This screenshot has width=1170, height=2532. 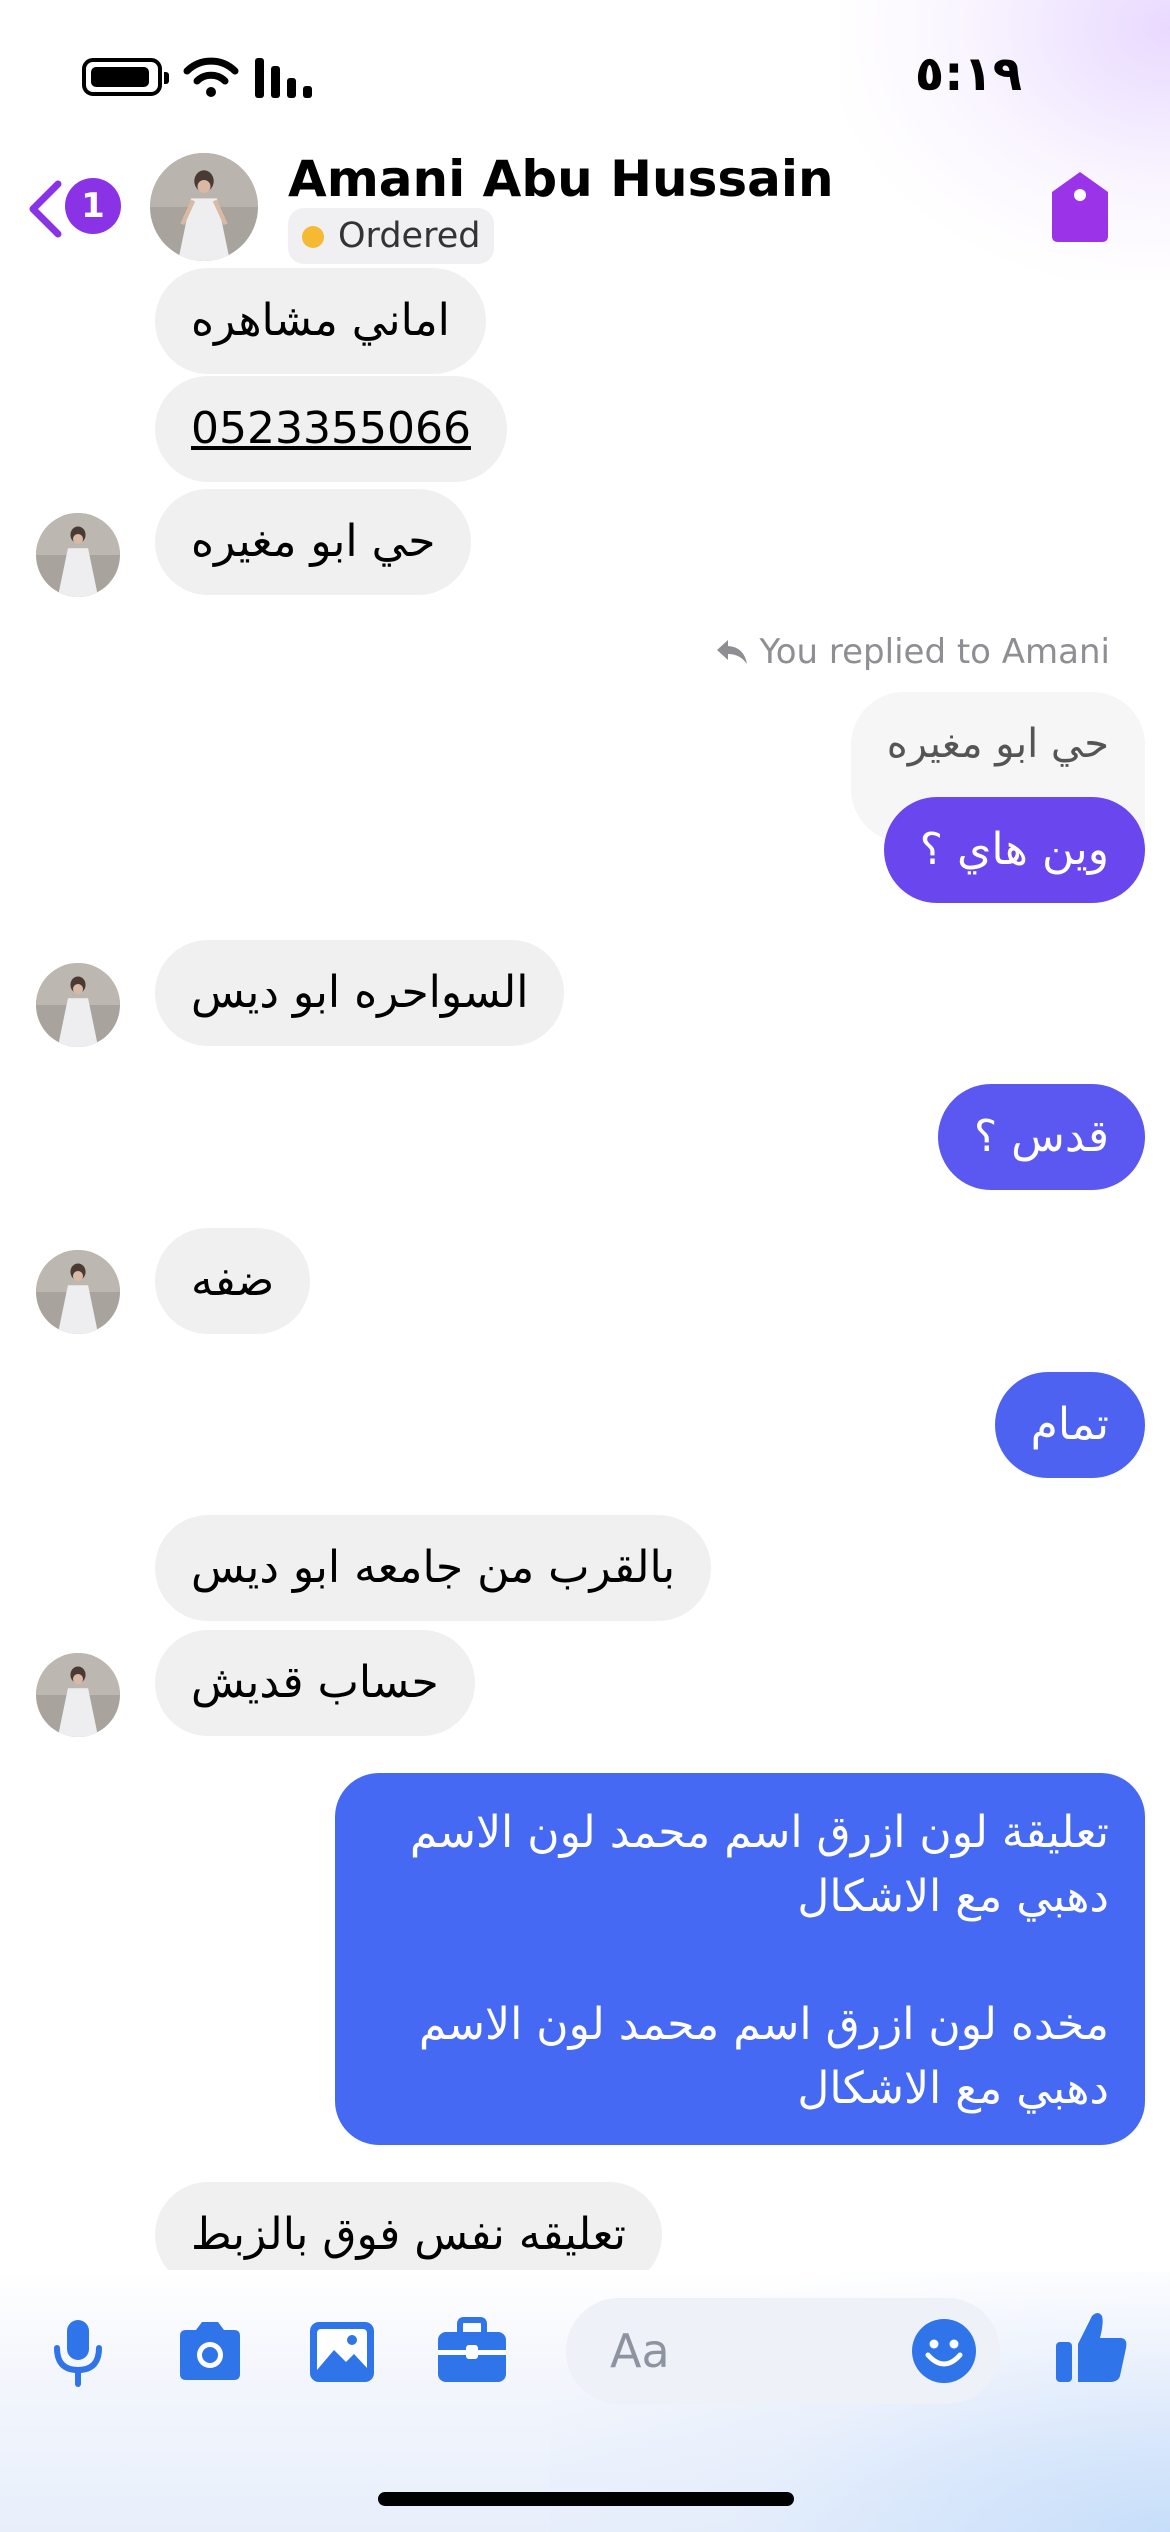 I want to click on incoming-message: حساب قديش, so click(x=315, y=1683).